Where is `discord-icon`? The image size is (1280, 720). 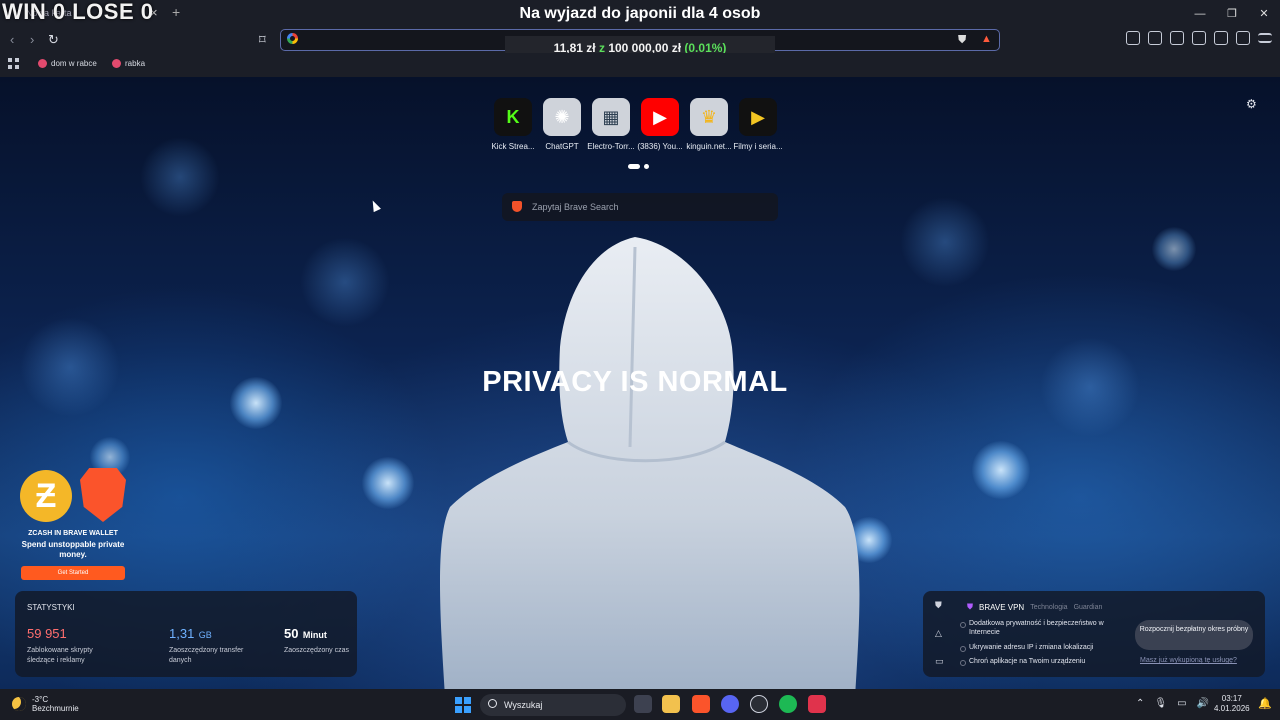 discord-icon is located at coordinates (730, 704).